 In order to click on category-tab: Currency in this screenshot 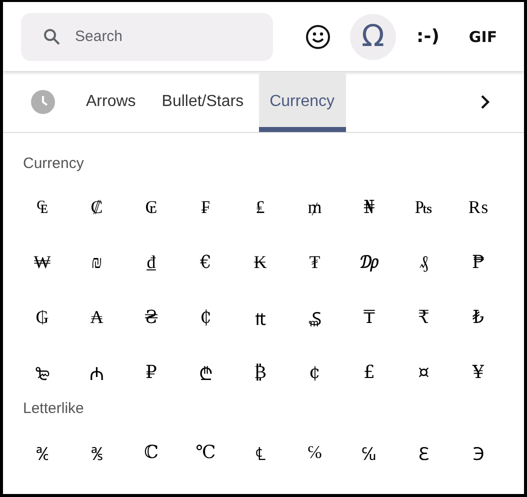, I will do `click(302, 102)`.